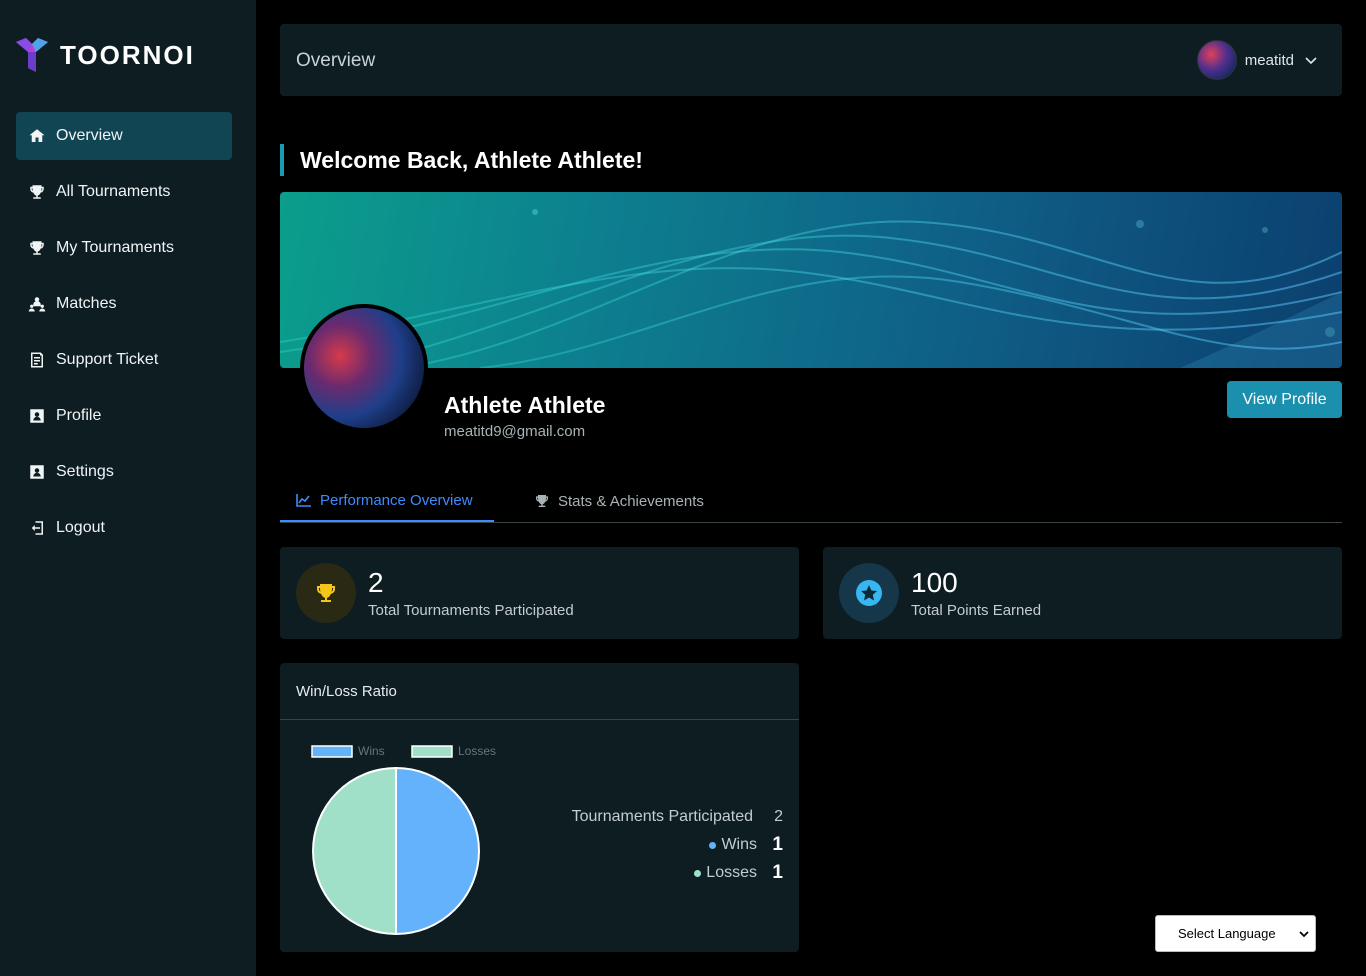 The image size is (1366, 976). I want to click on sidebar-item-matches: Matches, so click(124, 304).